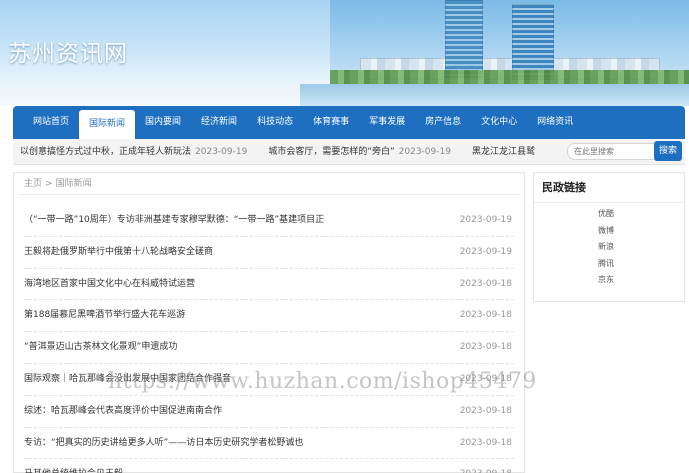  What do you see at coordinates (331, 122) in the screenshot?
I see `nav-item: 体育赛事` at bounding box center [331, 122].